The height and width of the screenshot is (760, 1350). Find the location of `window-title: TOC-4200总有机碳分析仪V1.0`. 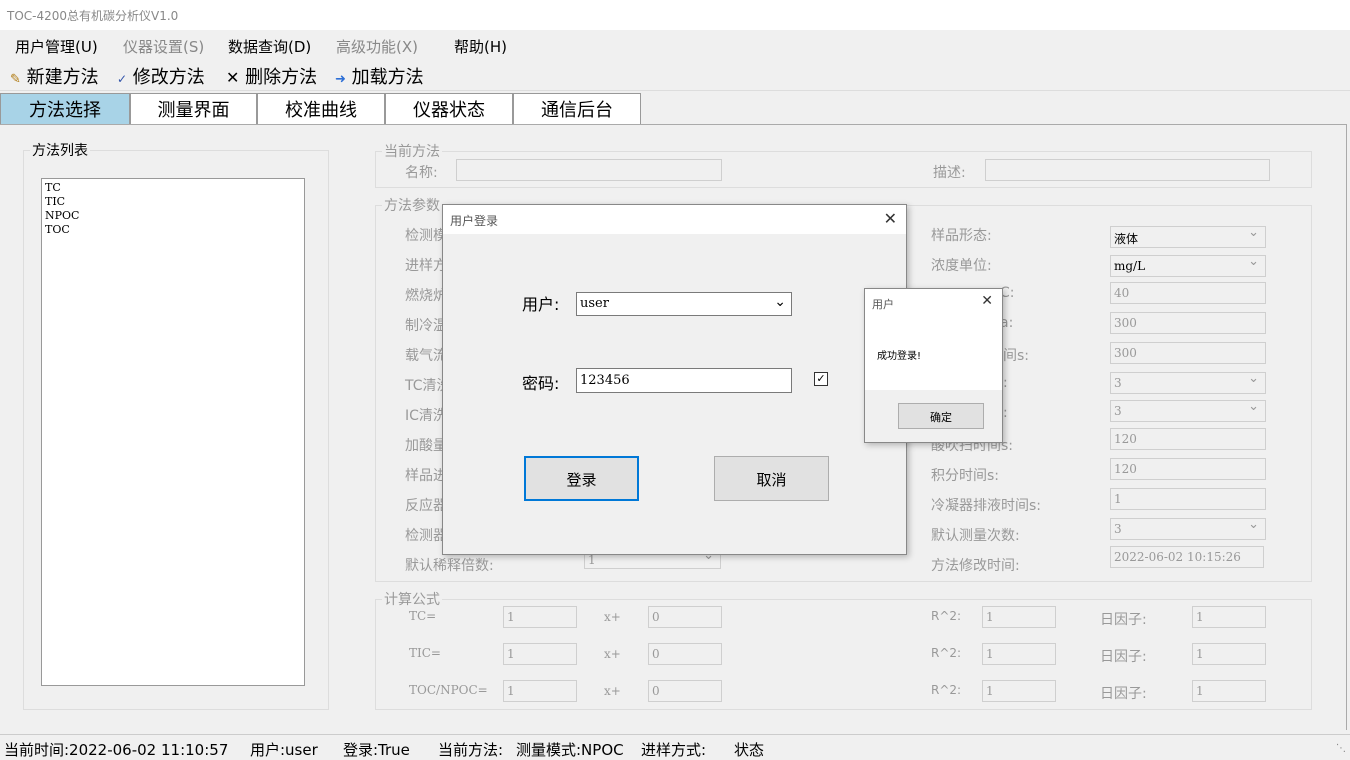

window-title: TOC-4200总有机碳分析仪V1.0 is located at coordinates (675, 15).